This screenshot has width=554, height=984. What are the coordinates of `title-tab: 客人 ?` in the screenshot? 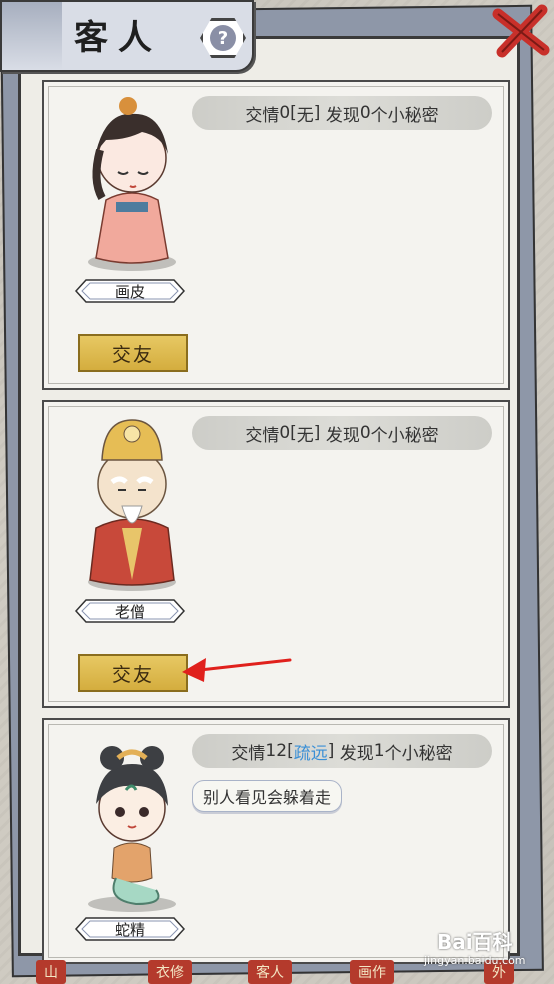 It's located at (127, 36).